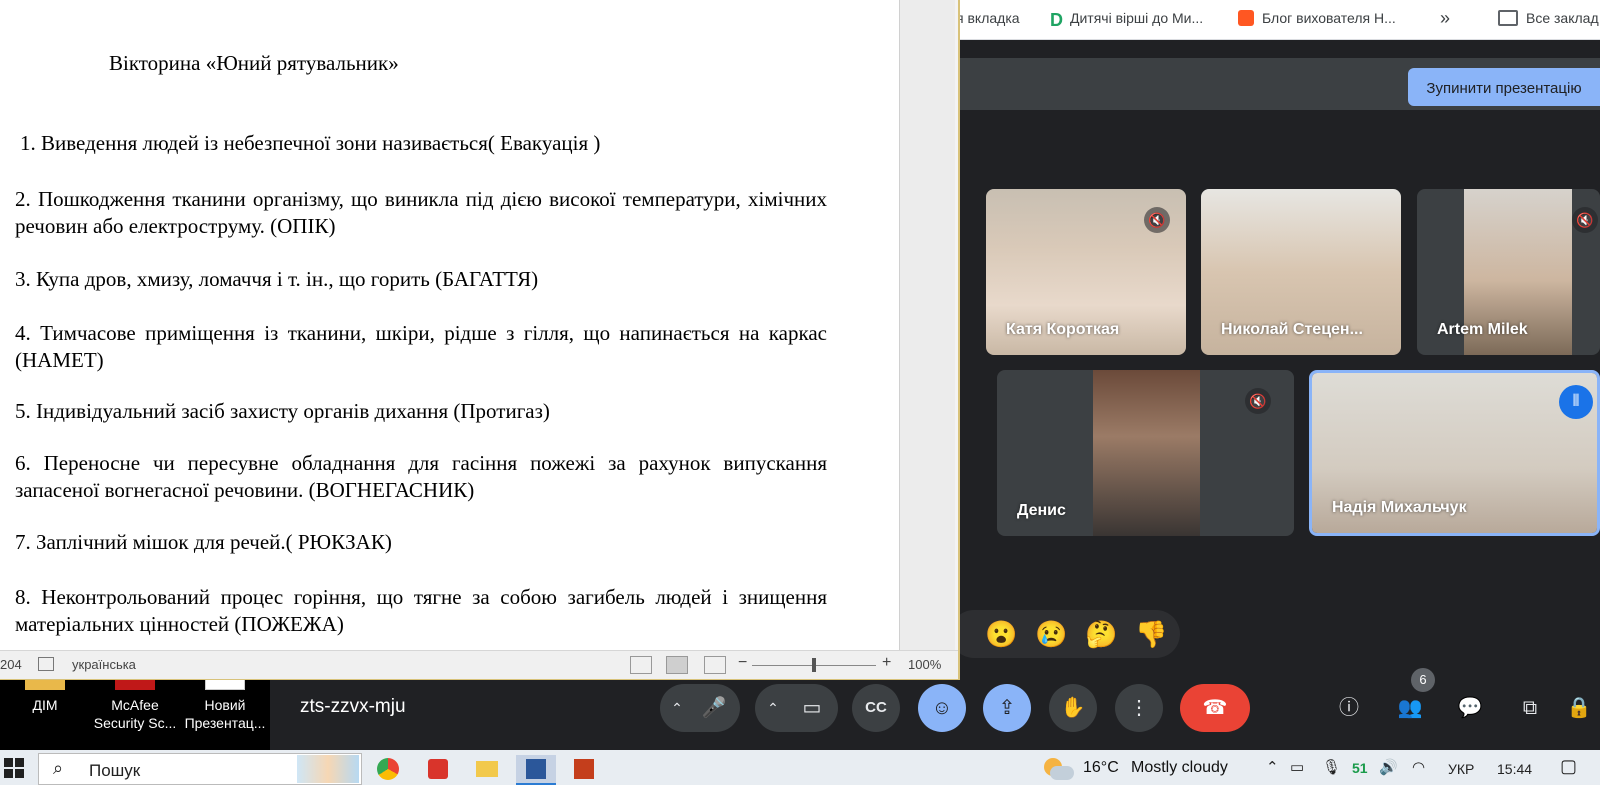  Describe the element at coordinates (1151, 634) in the screenshot. I see `reaction-thumbs-down-icon: 👎` at that location.